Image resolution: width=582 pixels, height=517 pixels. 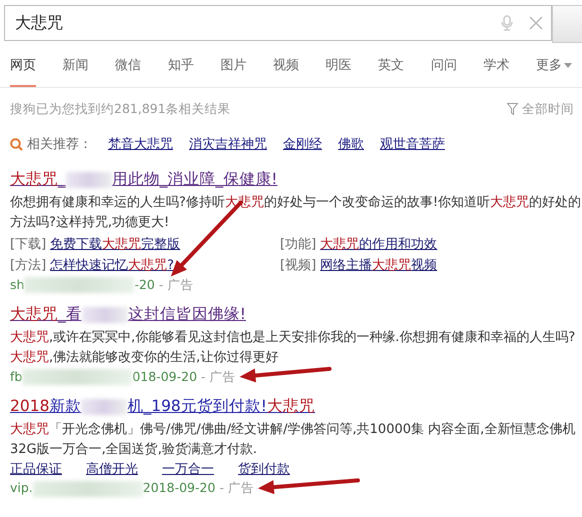 What do you see at coordinates (278, 23) in the screenshot?
I see `search-box: 大悲咒` at bounding box center [278, 23].